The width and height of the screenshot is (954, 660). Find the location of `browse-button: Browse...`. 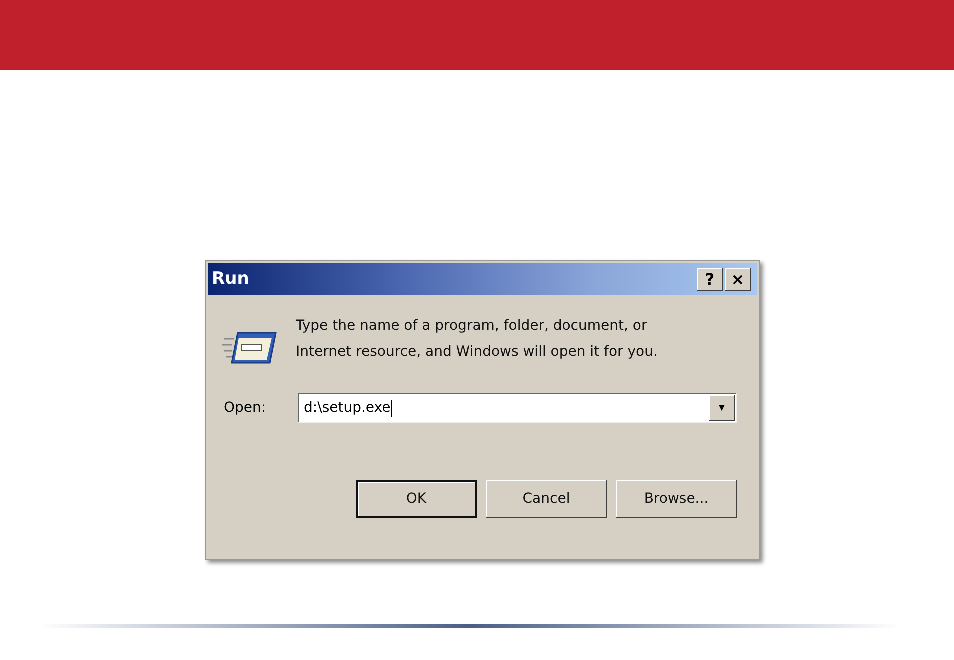

browse-button: Browse... is located at coordinates (676, 499).